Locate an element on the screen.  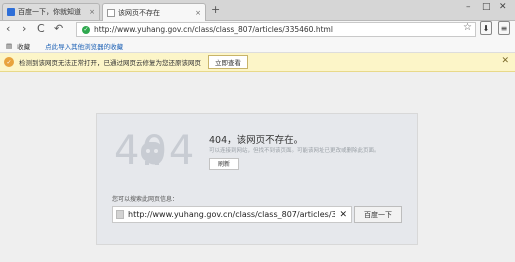
import-bookmarks-link: 点此导入其他浏览器的收藏 is located at coordinates (84, 46).